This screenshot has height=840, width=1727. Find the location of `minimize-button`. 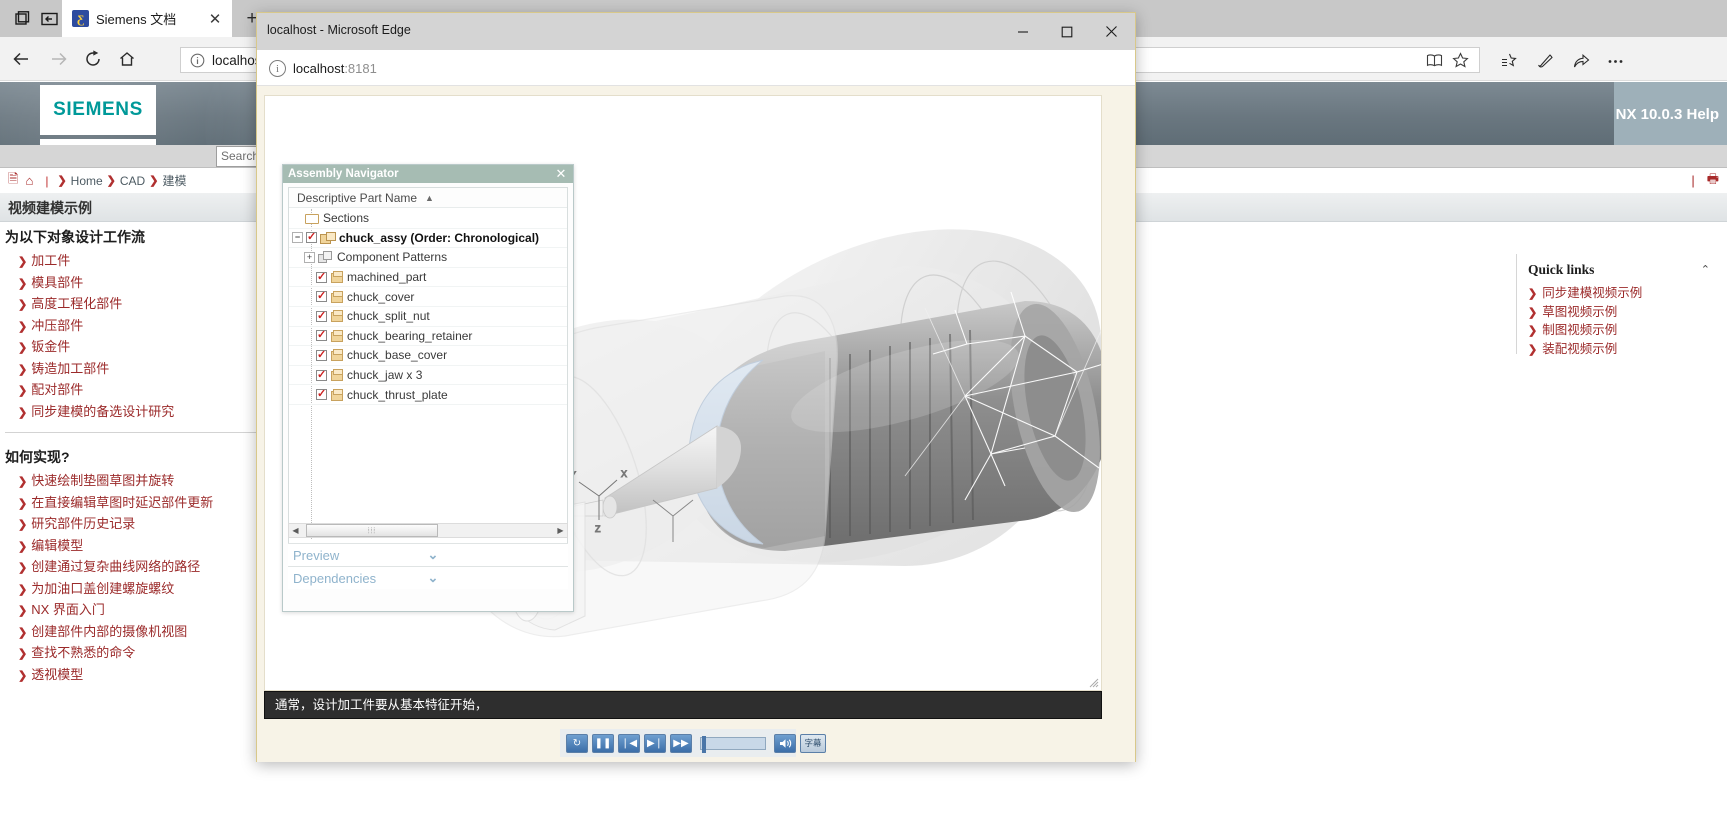

minimize-button is located at coordinates (1023, 31).